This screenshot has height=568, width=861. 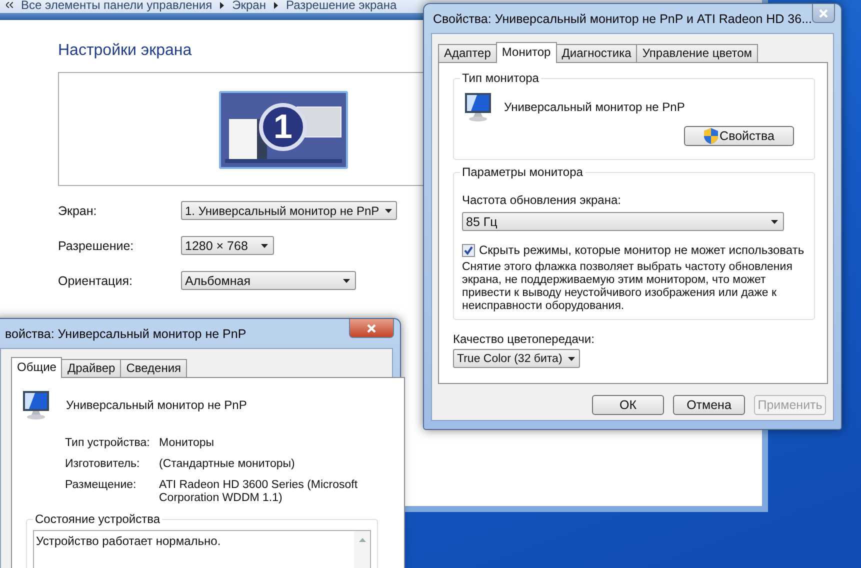 I want to click on field-label: Частота обновления экрана:, so click(x=542, y=200).